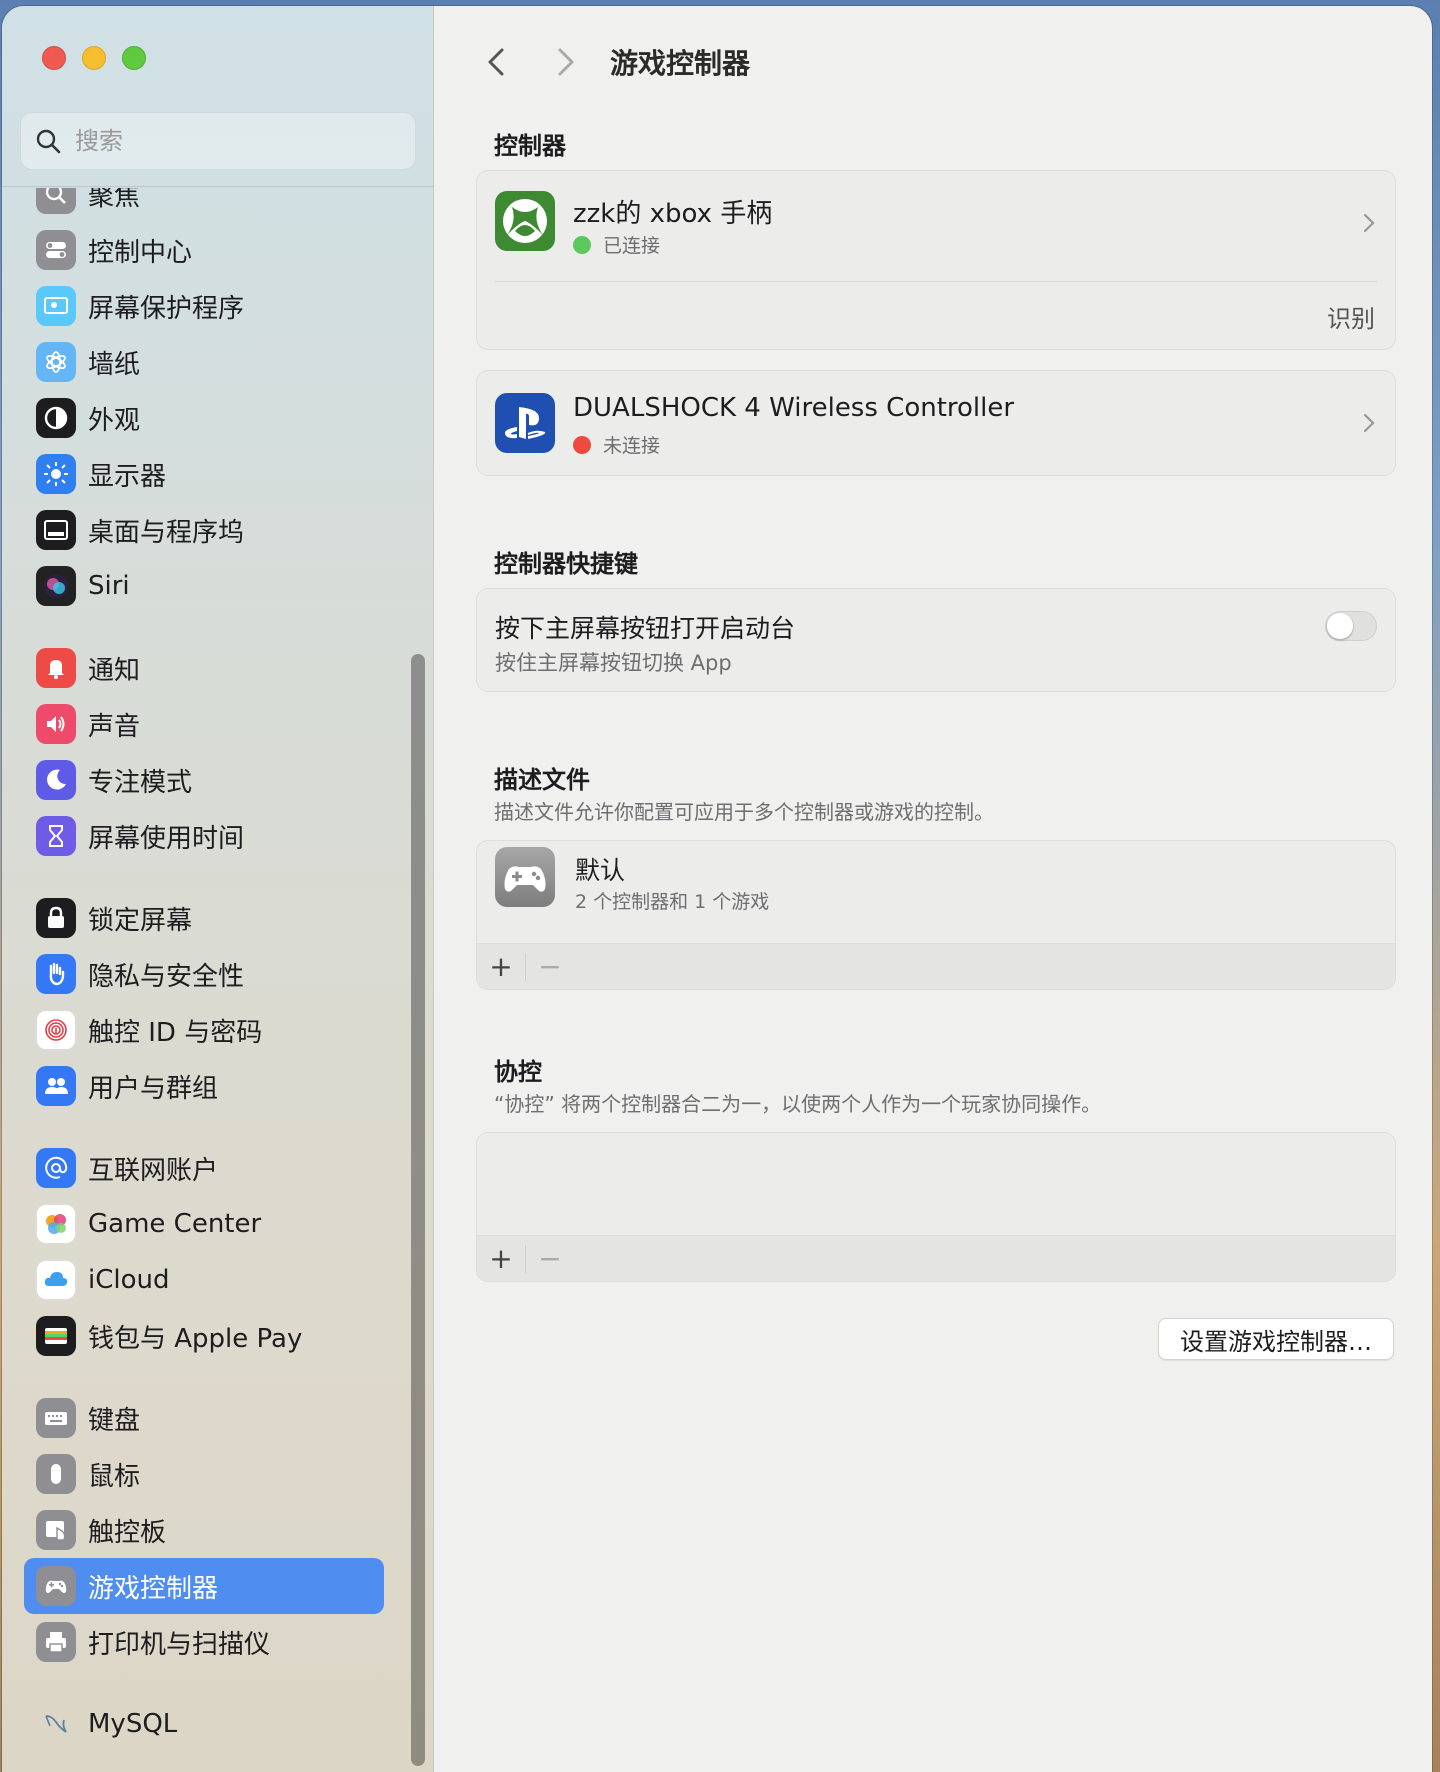  What do you see at coordinates (56, 1224) in the screenshot?
I see `game-center-icon` at bounding box center [56, 1224].